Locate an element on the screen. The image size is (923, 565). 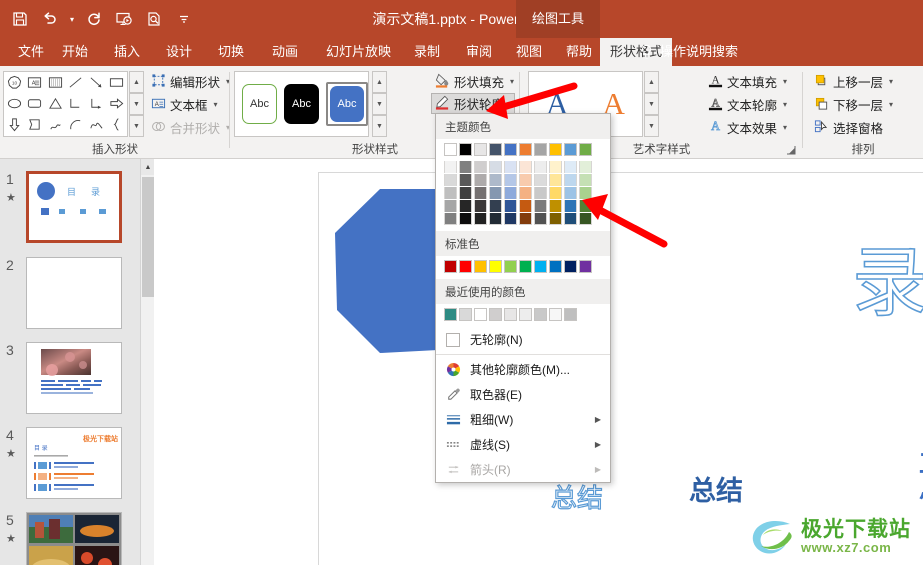
weight-menu-item: 粗细(W) ▶ is located at coordinates (523, 419).